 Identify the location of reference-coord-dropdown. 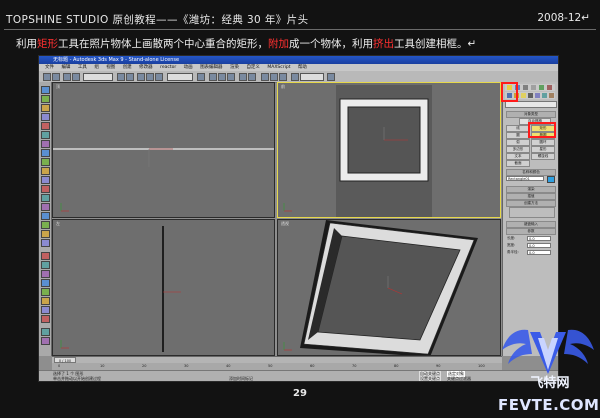
(180, 77).